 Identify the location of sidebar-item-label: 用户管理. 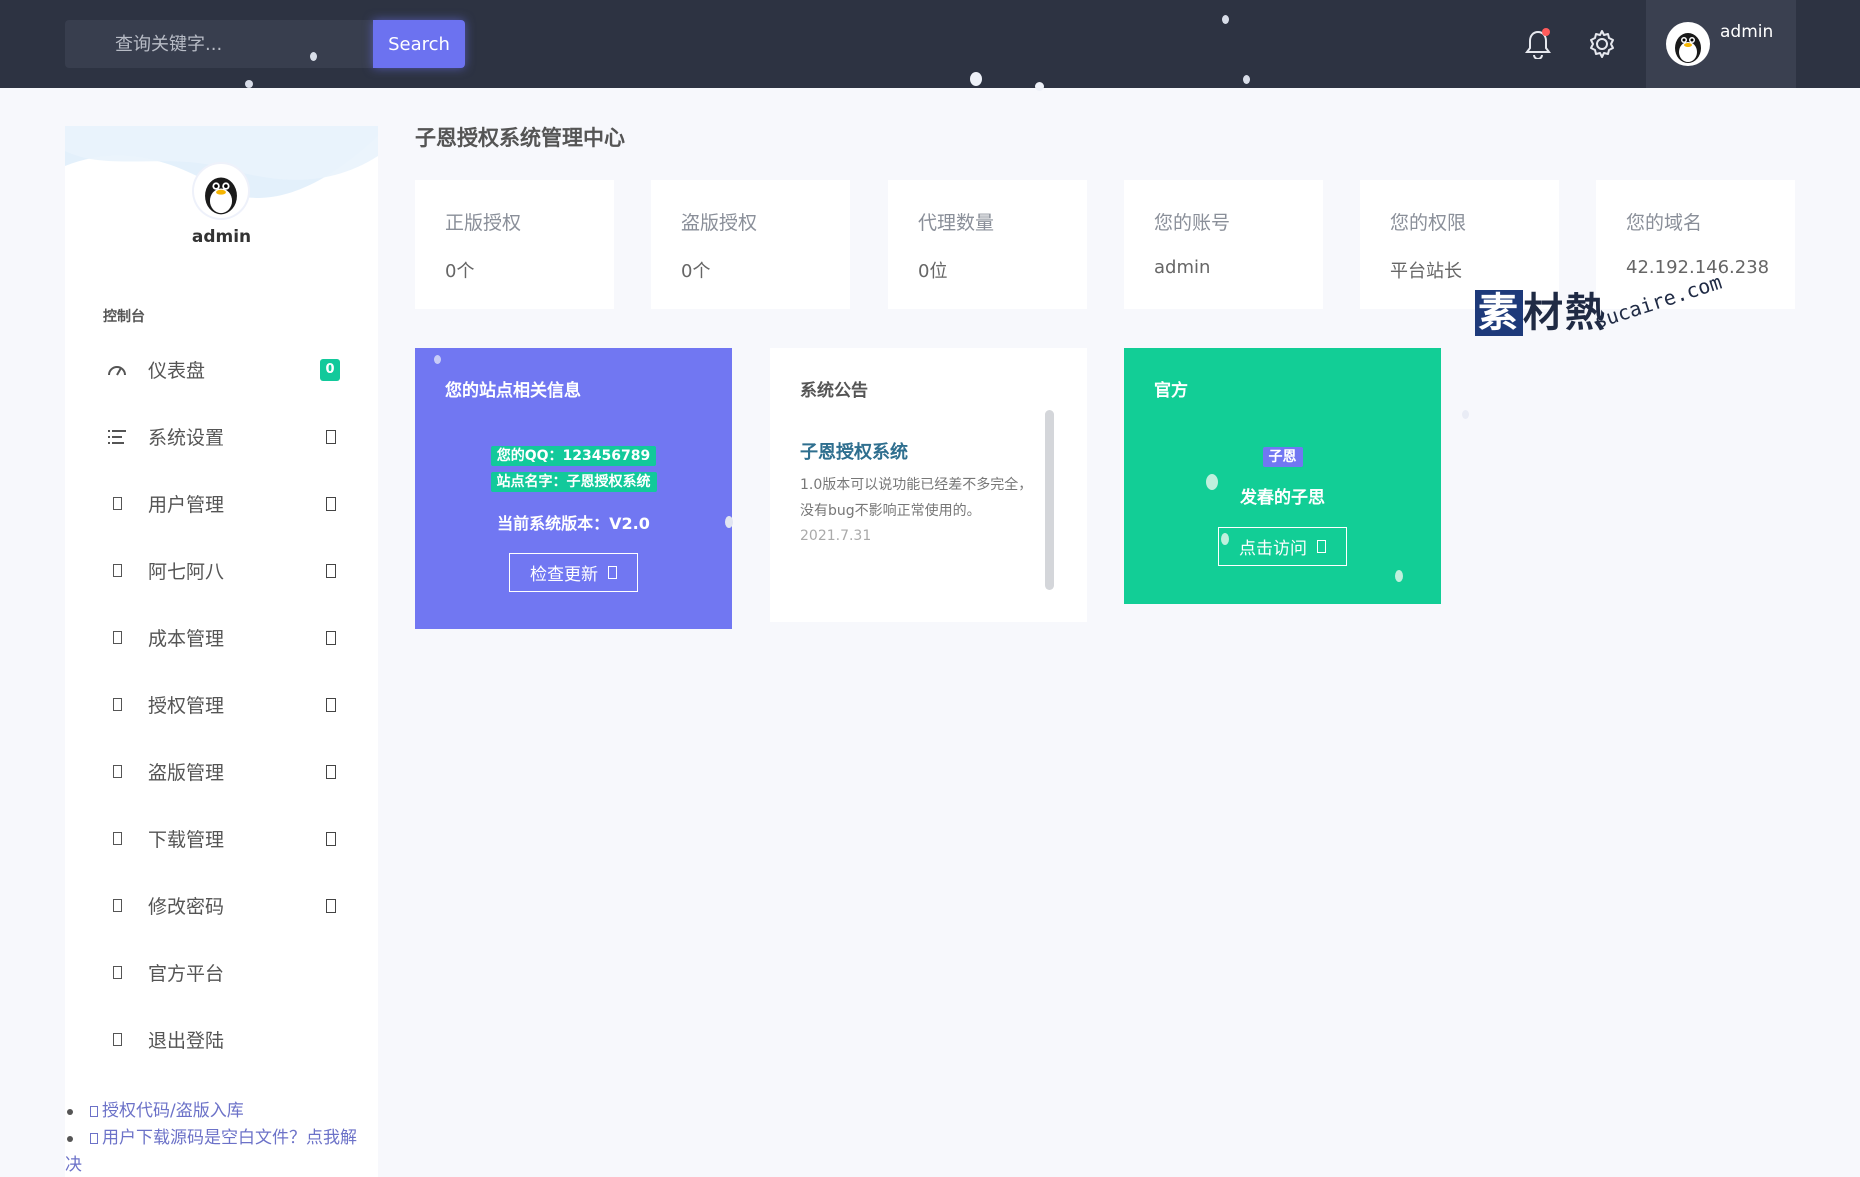
(186, 505).